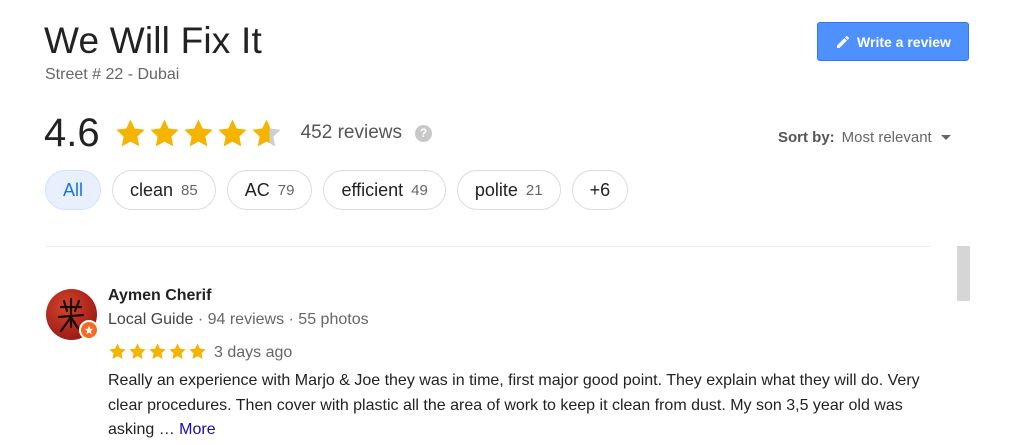 The height and width of the screenshot is (445, 1024). I want to click on divider, so click(487, 246).